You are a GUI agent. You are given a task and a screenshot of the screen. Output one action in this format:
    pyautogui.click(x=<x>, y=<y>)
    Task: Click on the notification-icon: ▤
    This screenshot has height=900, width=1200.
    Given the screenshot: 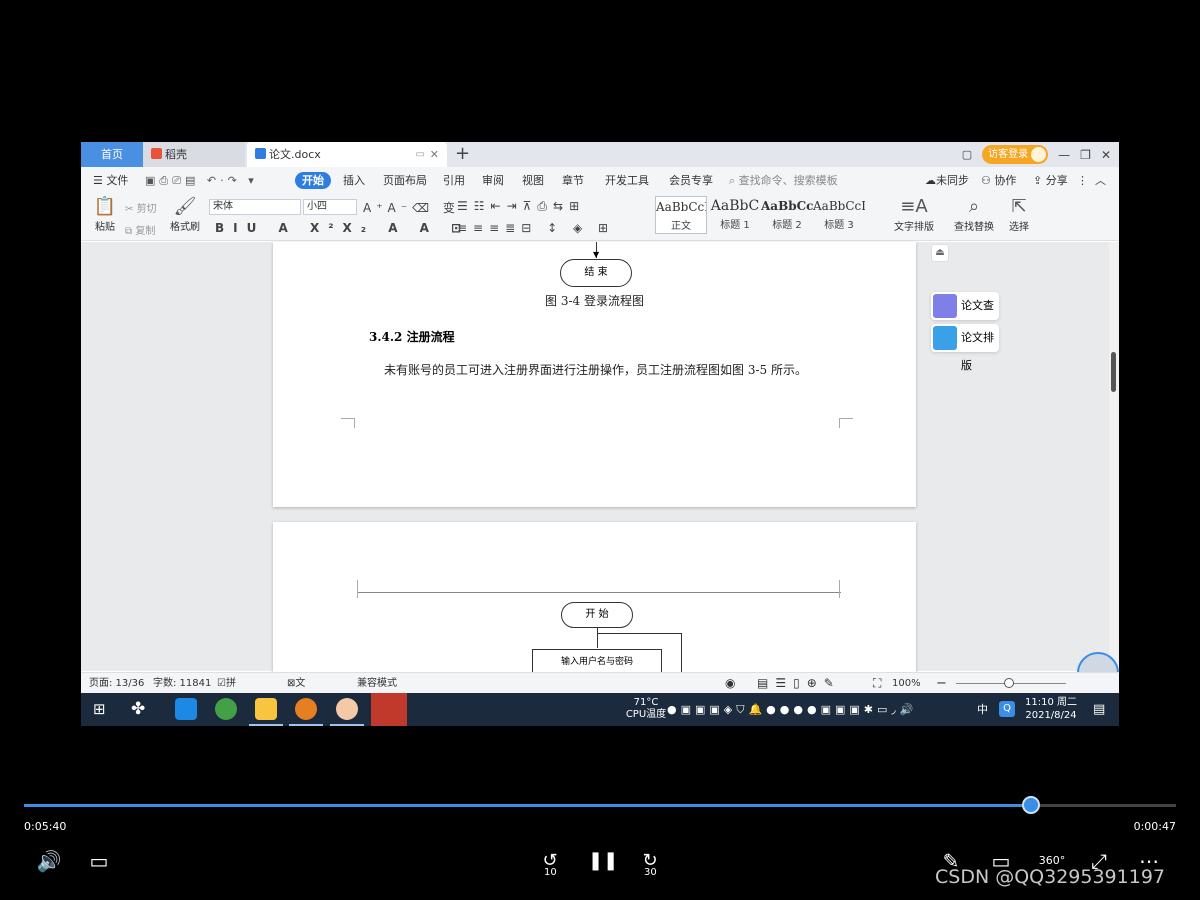 What is the action you would take?
    pyautogui.click(x=1099, y=709)
    